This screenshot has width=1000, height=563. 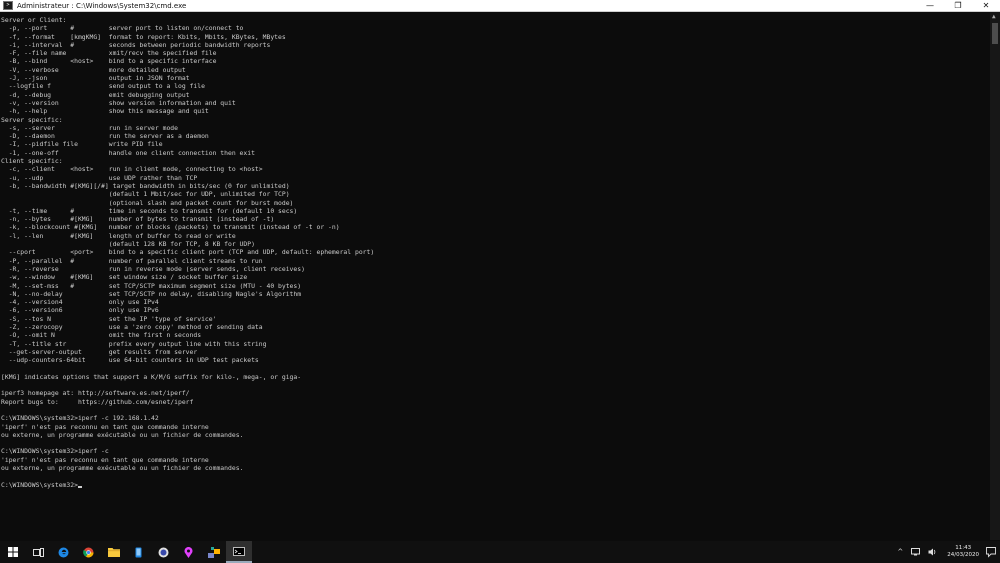 I want to click on terminal-icon, so click(x=239, y=551).